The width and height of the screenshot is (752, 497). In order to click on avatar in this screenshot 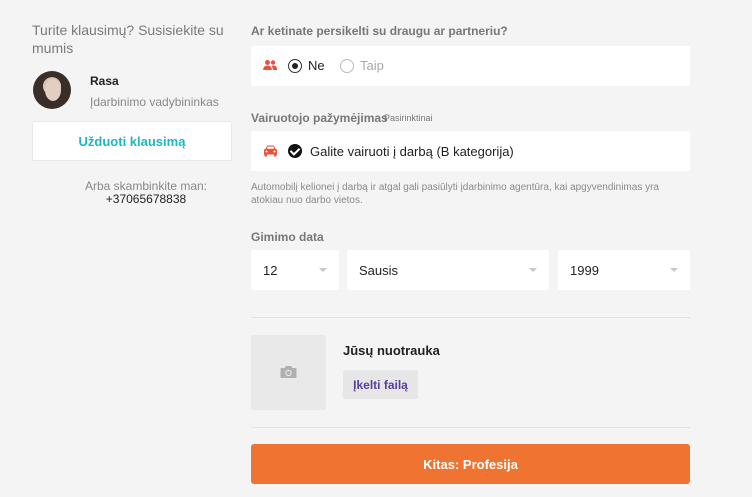, I will do `click(52, 90)`.